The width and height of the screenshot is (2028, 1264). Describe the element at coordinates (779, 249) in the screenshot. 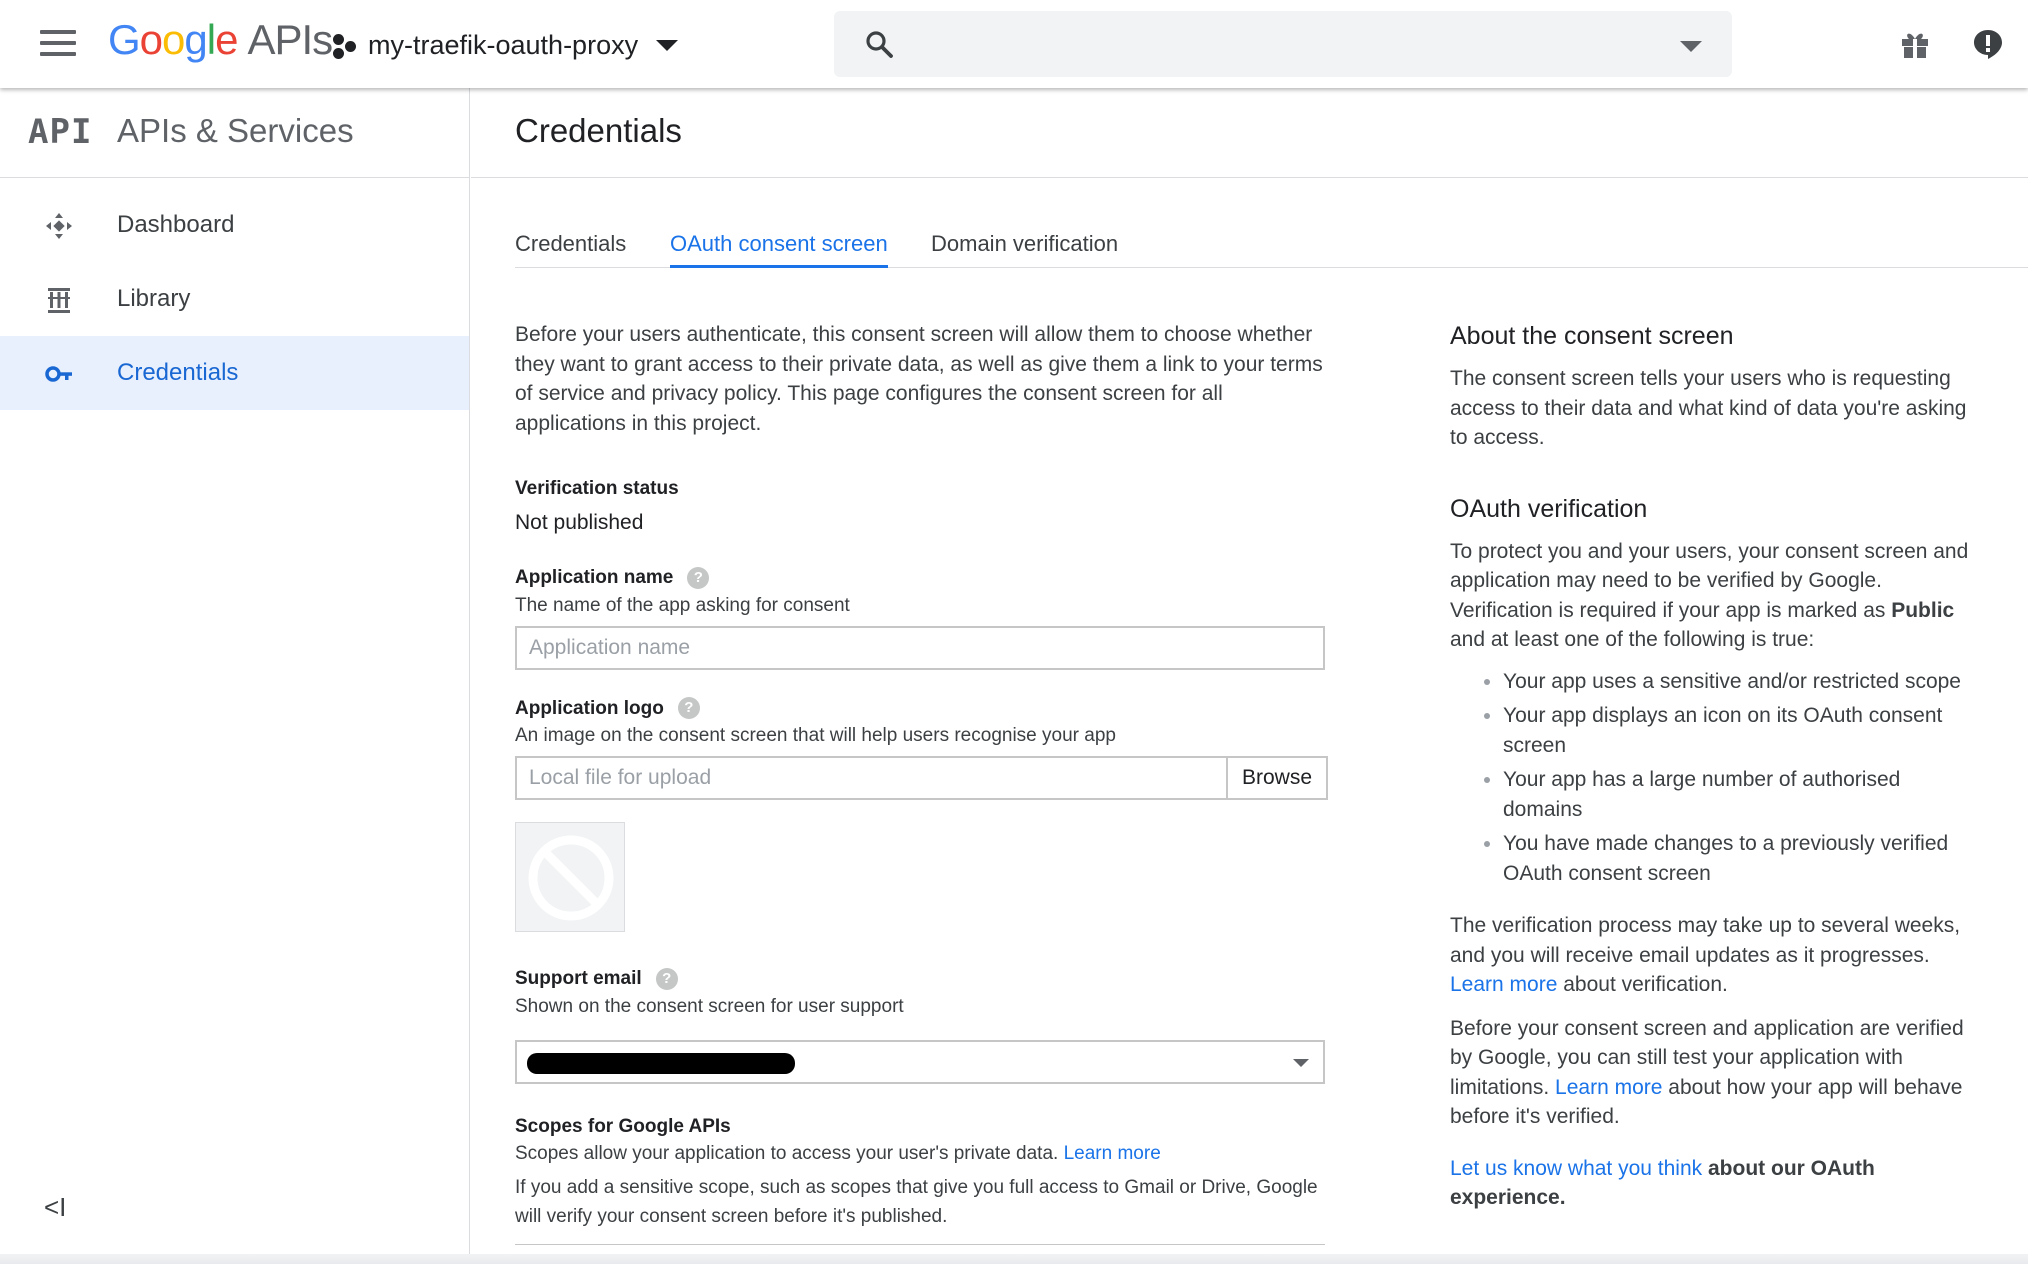

I see `tab-oauth-consent-screen: OAuth consent screen` at that location.